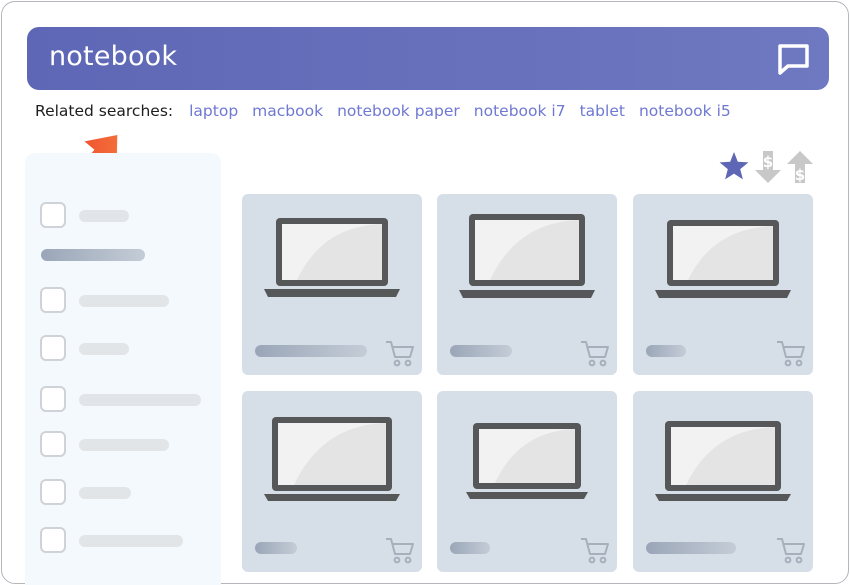 The width and height of the screenshot is (850, 585). Describe the element at coordinates (428, 58) in the screenshot. I see `search-bar: notebook` at that location.